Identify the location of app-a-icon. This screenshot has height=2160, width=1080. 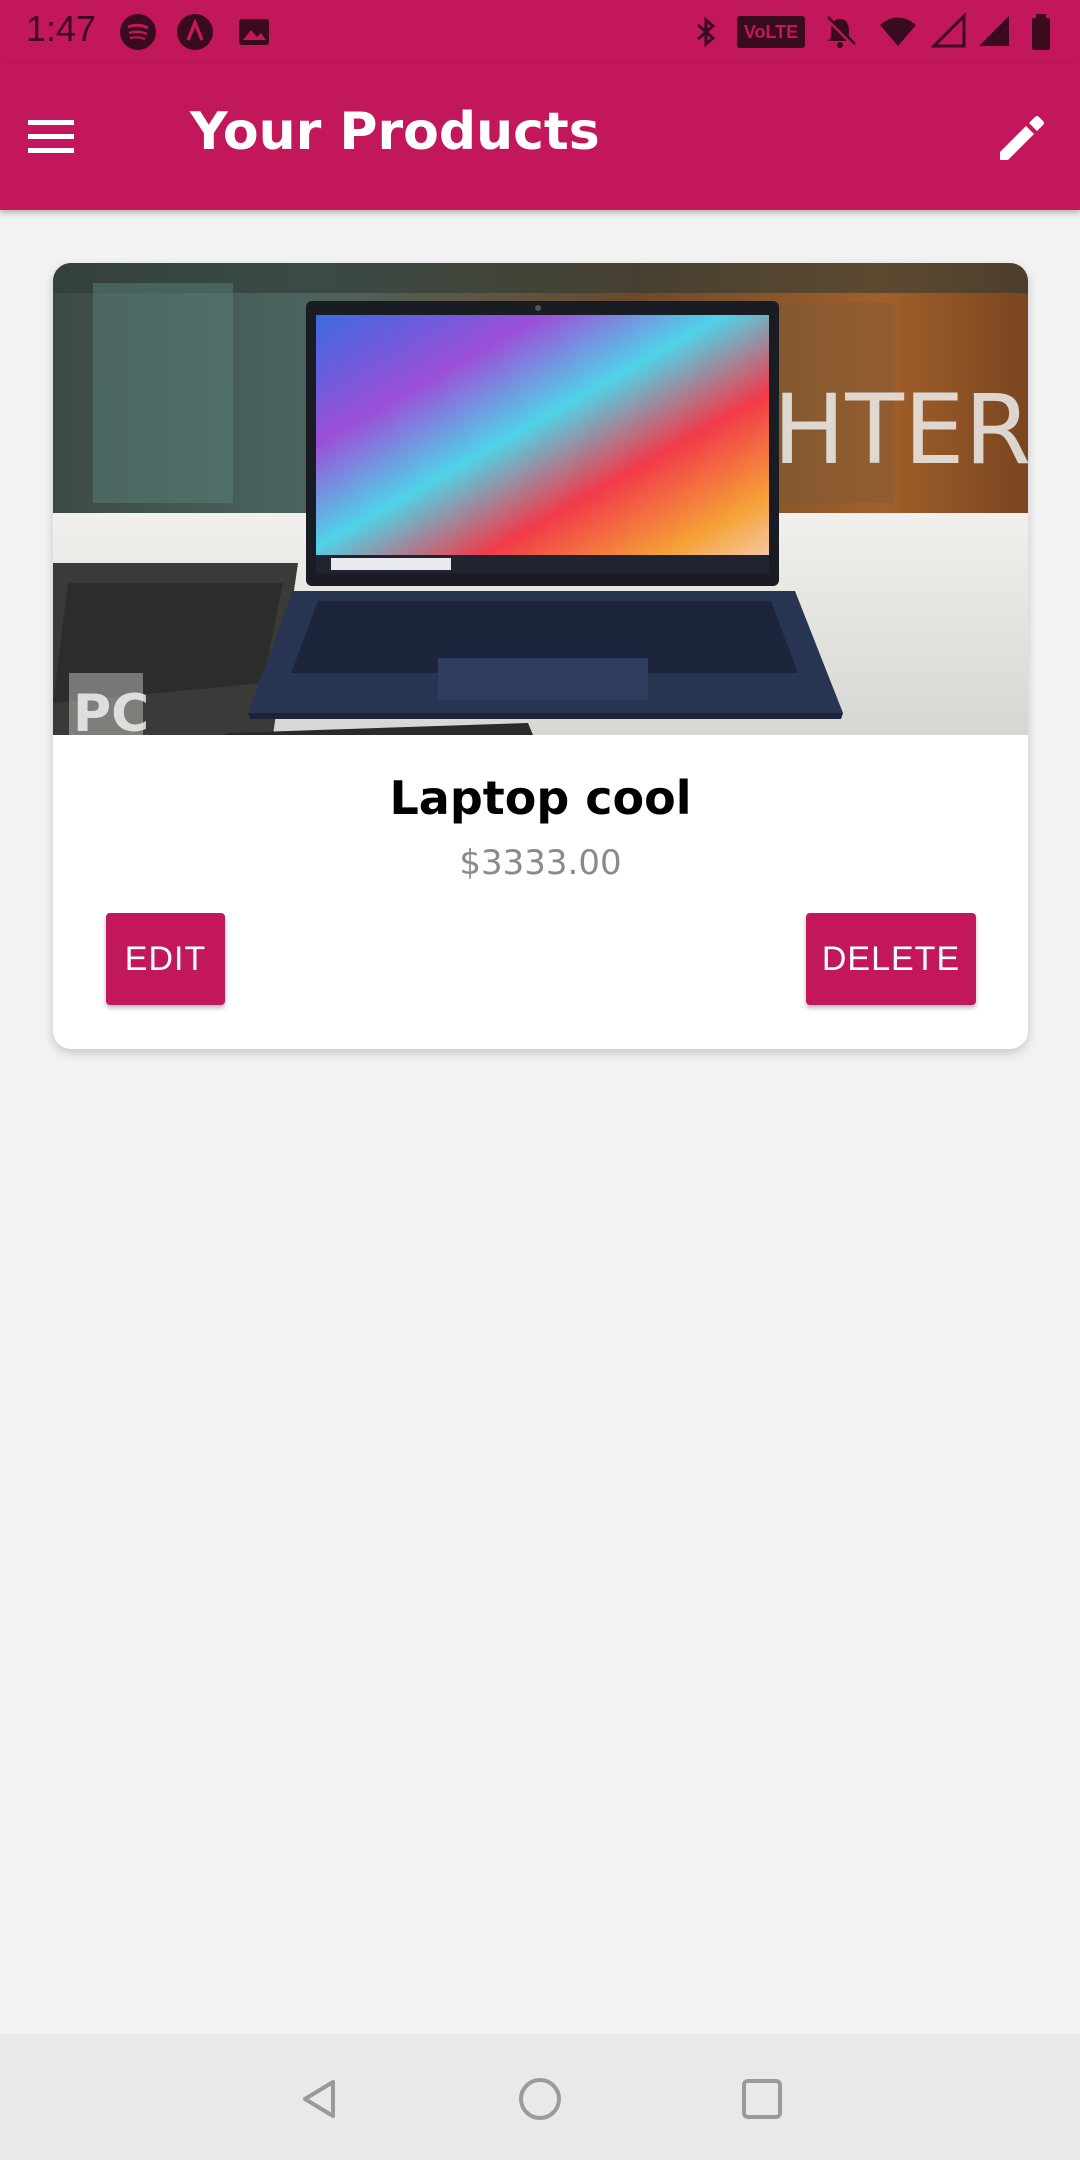
(195, 32).